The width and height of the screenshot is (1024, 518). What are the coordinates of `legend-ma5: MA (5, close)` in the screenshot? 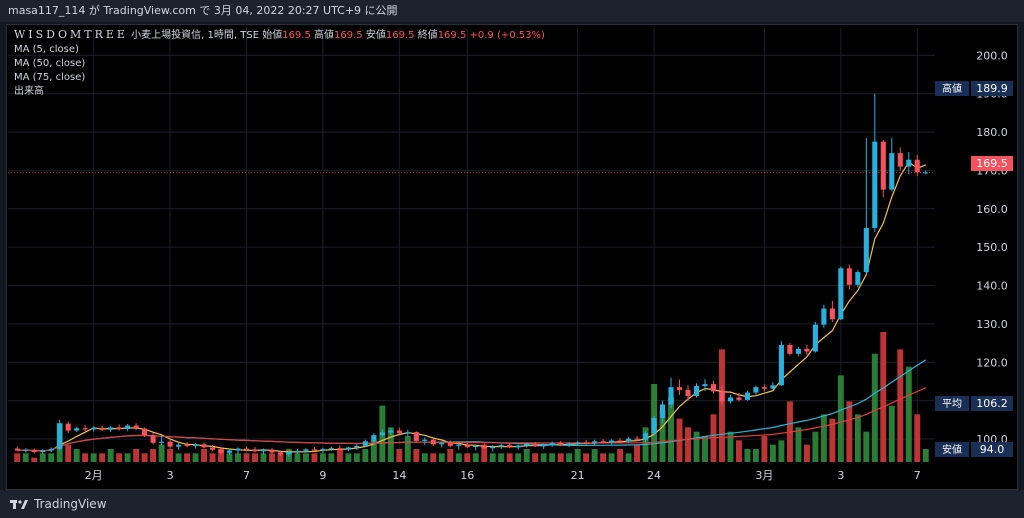 It's located at (279, 50).